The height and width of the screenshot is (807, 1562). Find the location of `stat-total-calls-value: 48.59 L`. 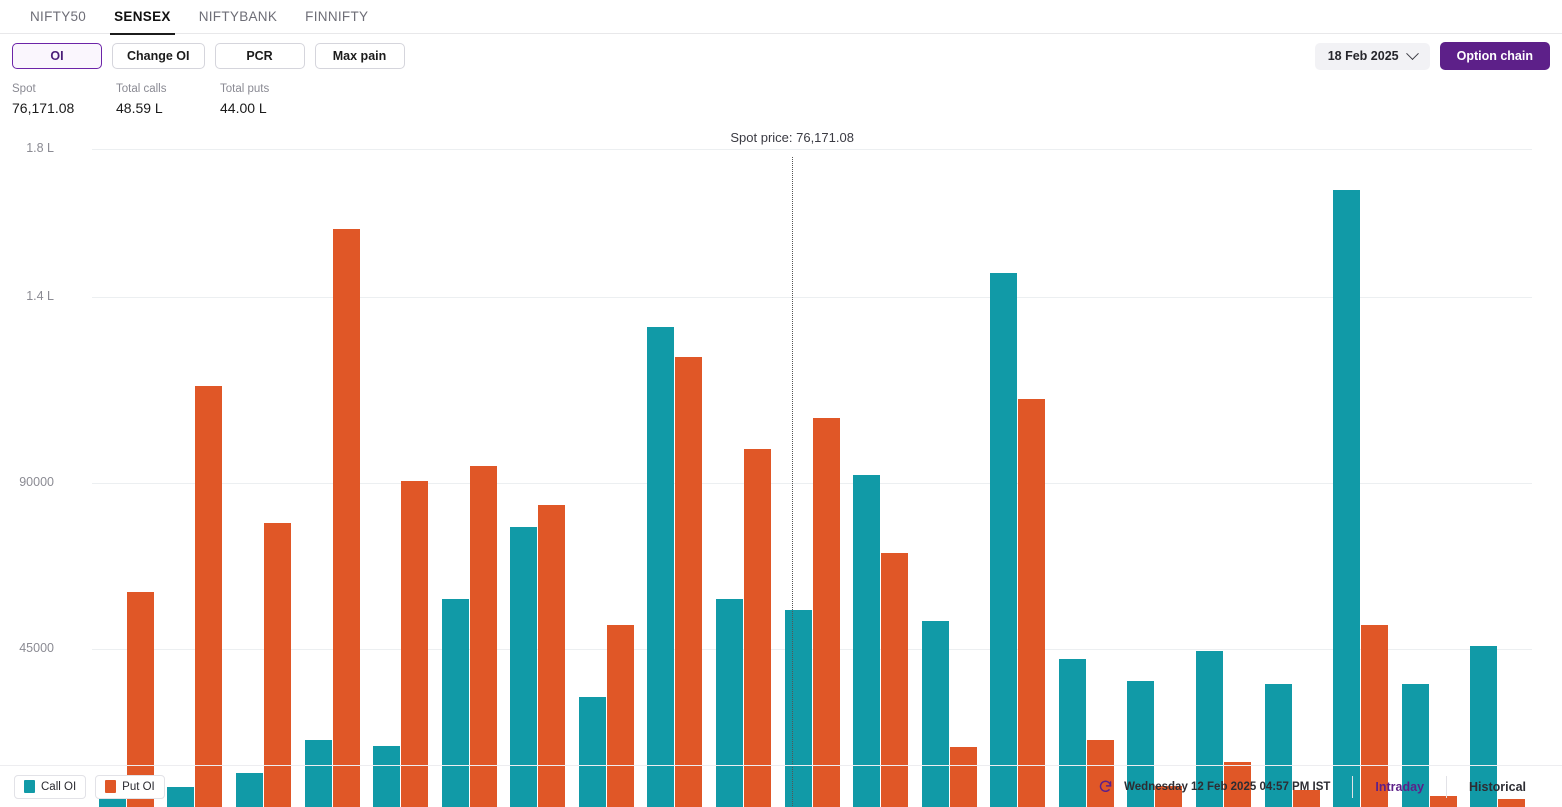

stat-total-calls-value: 48.59 L is located at coordinates (139, 108).